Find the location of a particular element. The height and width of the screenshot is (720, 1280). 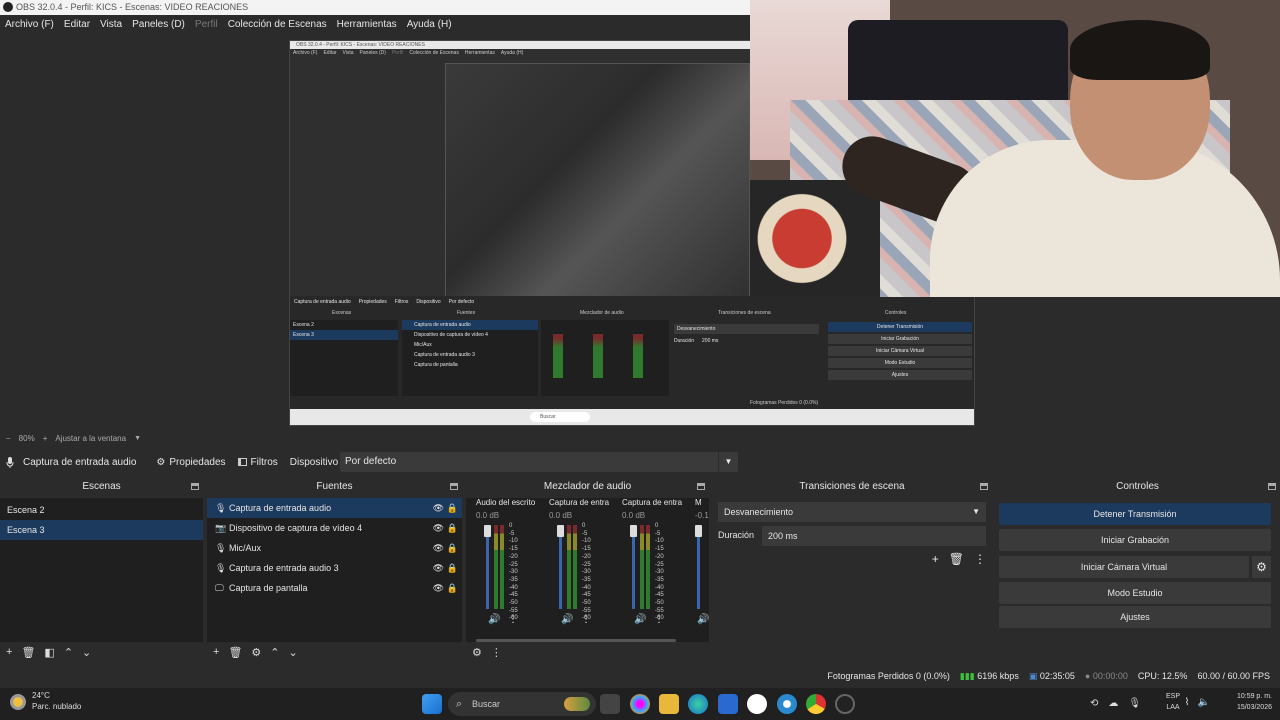

remove-scene-button: 🗑 is located at coordinates (28, 652).